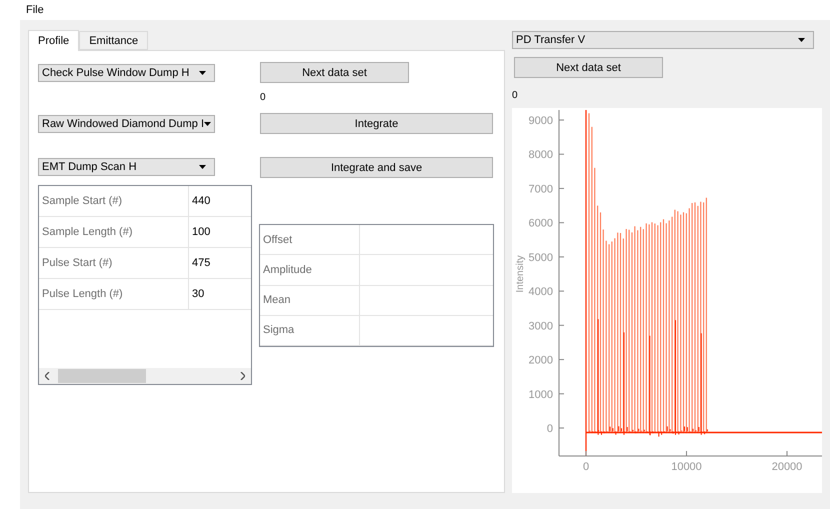 The height and width of the screenshot is (509, 830). What do you see at coordinates (540, 326) in the screenshot?
I see `y-tick-label: 3000` at bounding box center [540, 326].